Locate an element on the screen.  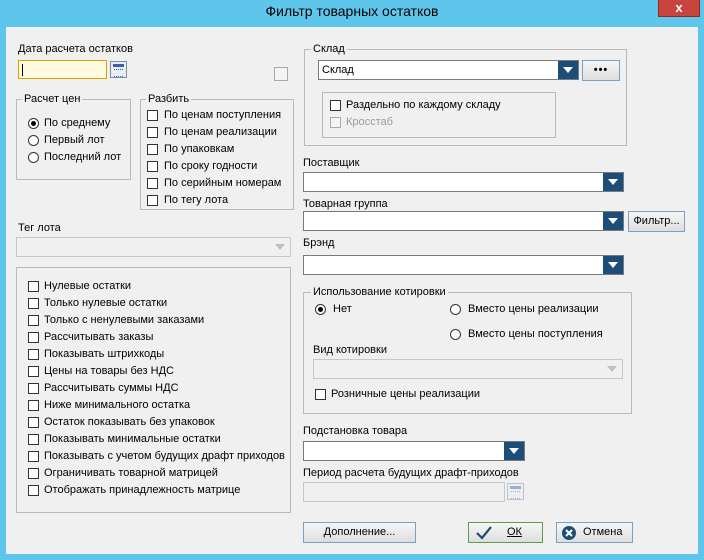
split-receipt-checkbox is located at coordinates (152, 115).